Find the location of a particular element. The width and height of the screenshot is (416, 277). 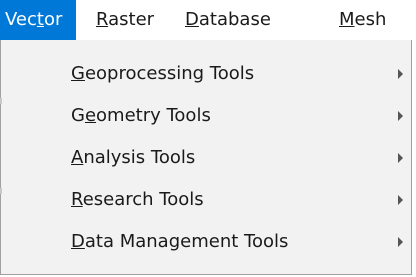

menu-item-data-management-tools: Data Management Tools is located at coordinates (206, 242).